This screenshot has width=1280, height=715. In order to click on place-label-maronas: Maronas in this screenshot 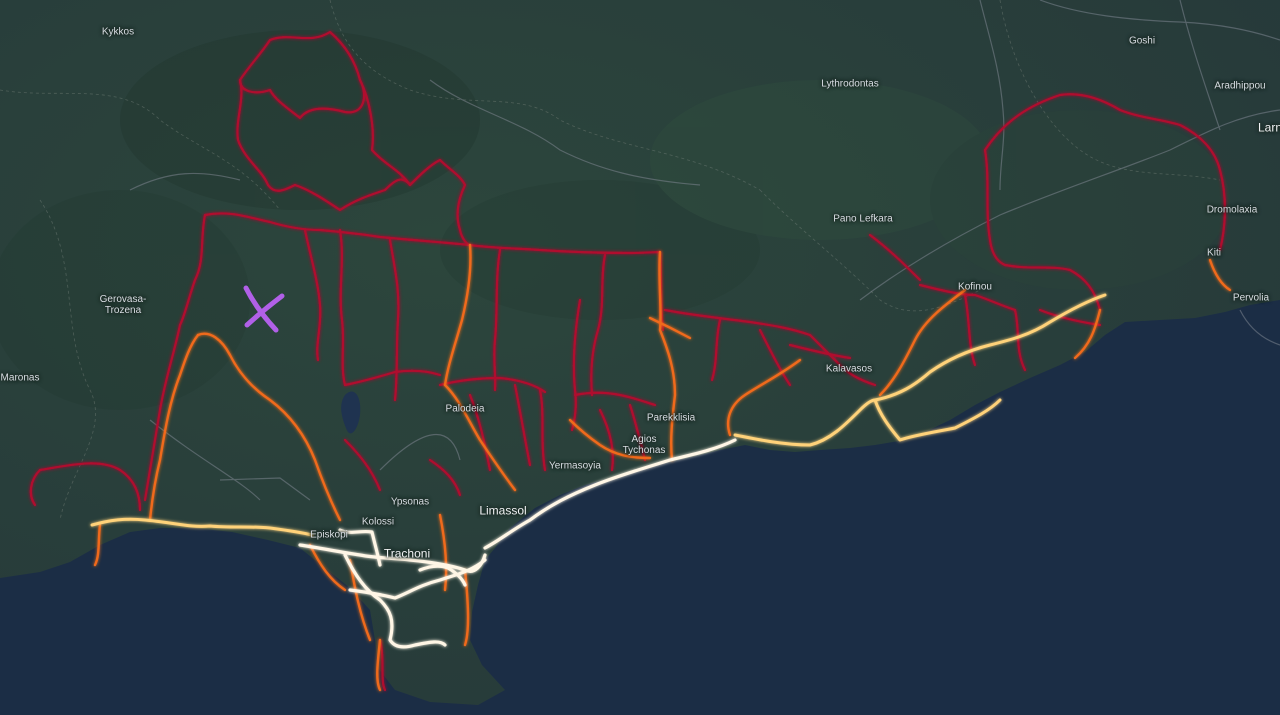, I will do `click(20, 378)`.